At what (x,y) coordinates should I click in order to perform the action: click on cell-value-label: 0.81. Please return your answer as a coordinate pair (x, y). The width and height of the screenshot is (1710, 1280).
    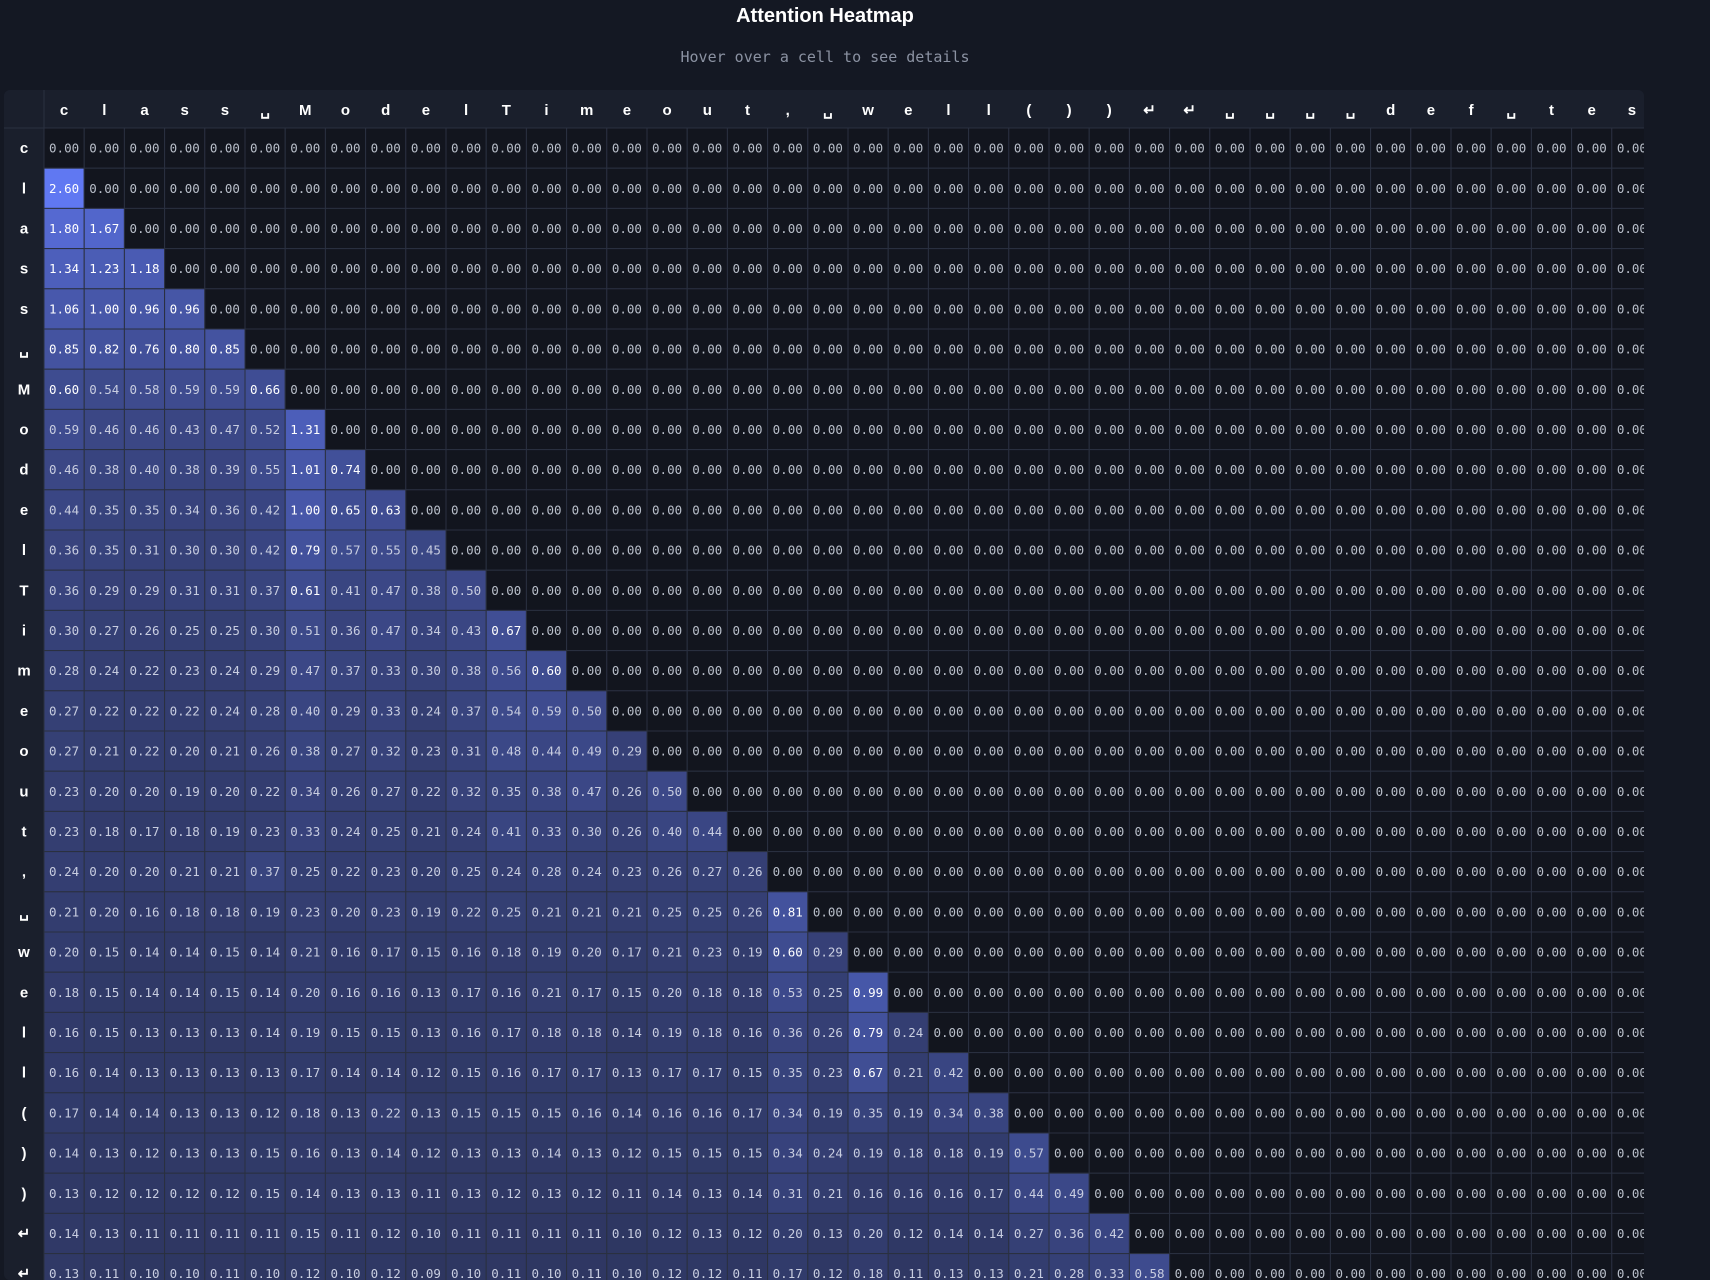
    Looking at the image, I should click on (788, 911).